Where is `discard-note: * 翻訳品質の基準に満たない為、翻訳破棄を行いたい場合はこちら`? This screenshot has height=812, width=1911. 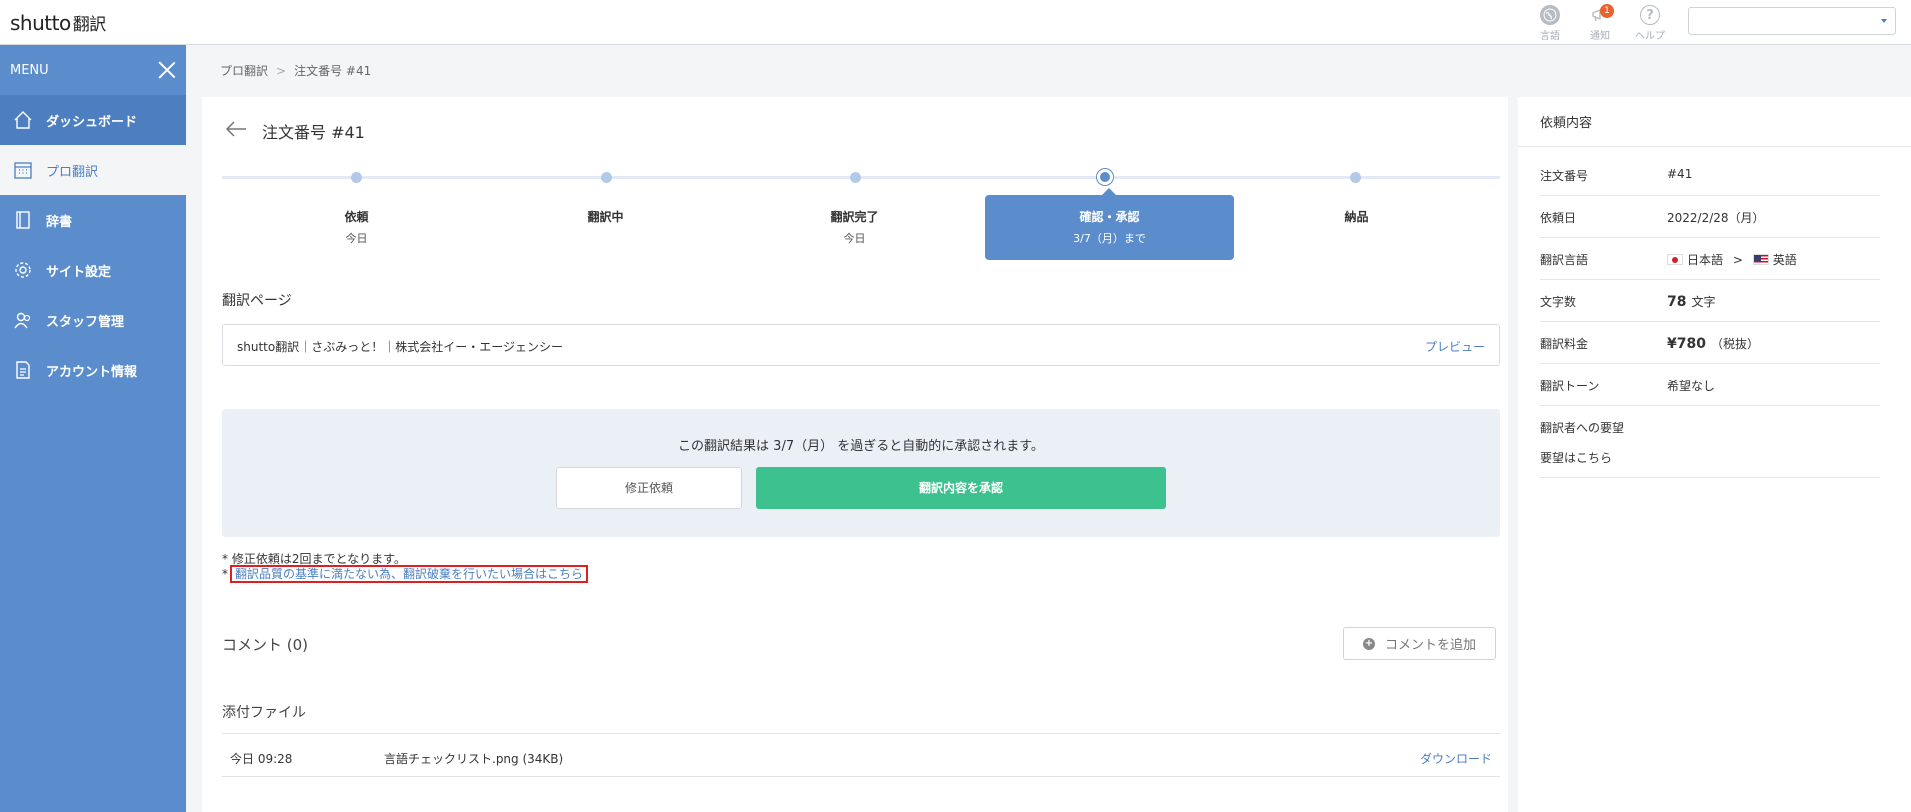
discard-note: * 翻訳品質の基準に満たない為、翻訳破棄を行いたい場合はこちら is located at coordinates (405, 574).